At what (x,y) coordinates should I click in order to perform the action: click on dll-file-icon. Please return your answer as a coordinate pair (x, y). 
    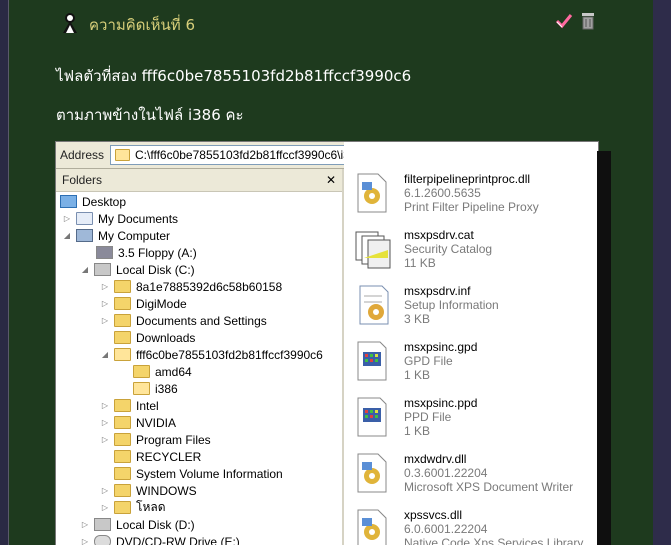
    Looking at the image, I should click on (374, 473).